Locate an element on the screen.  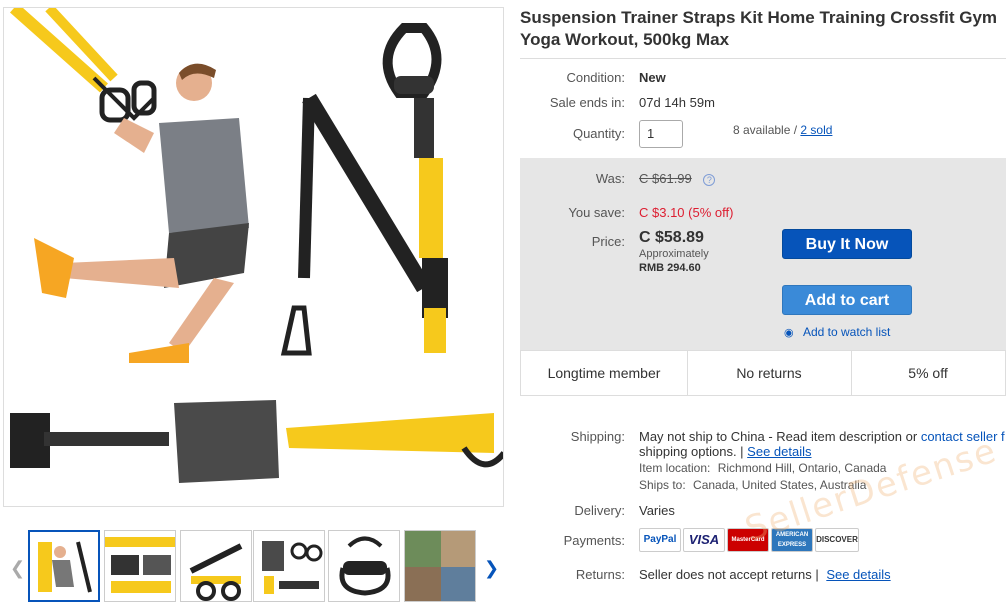
delivery-value: Varies is located at coordinates (657, 510).